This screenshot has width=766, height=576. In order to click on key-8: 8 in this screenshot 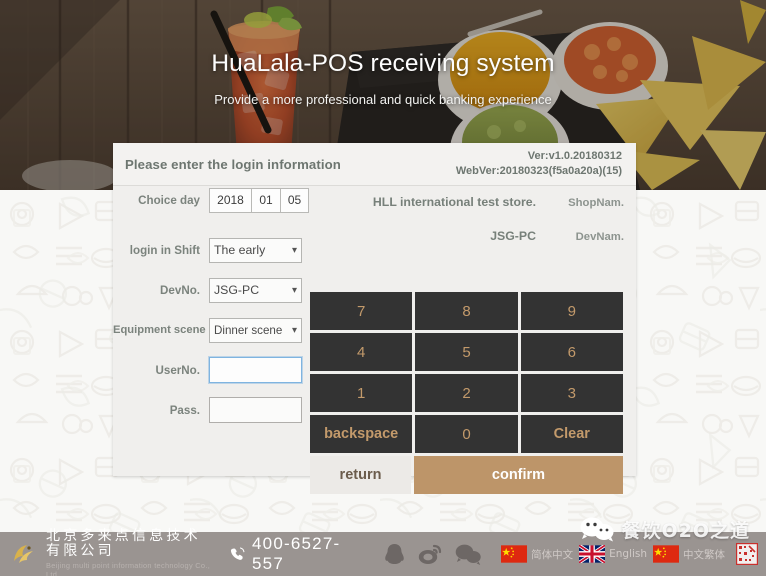, I will do `click(466, 311)`.